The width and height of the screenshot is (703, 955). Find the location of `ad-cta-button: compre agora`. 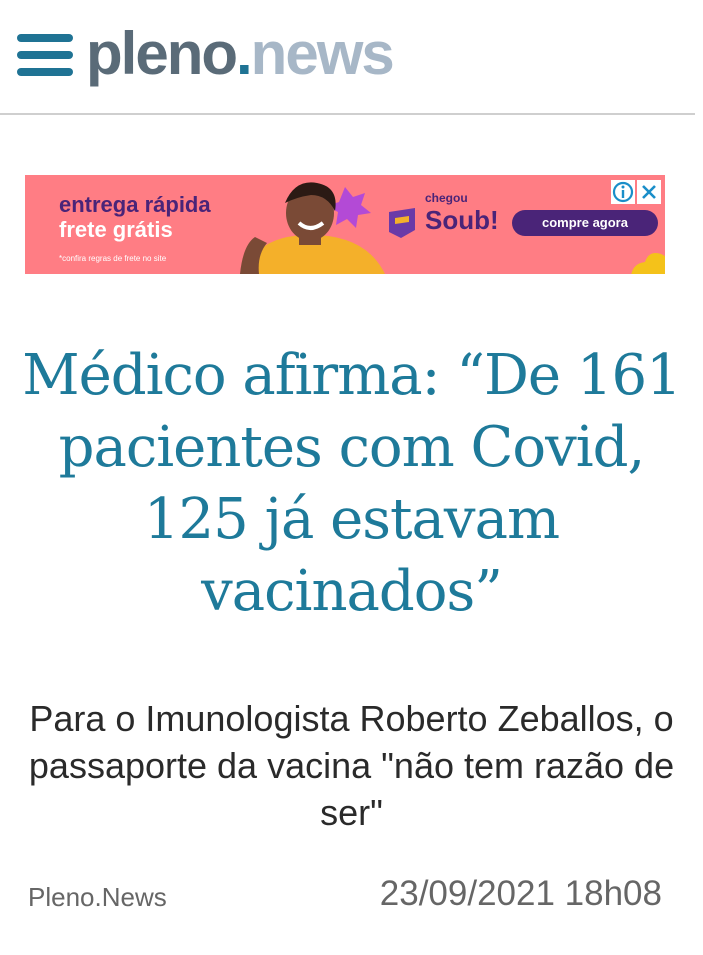

ad-cta-button: compre agora is located at coordinates (585, 223).